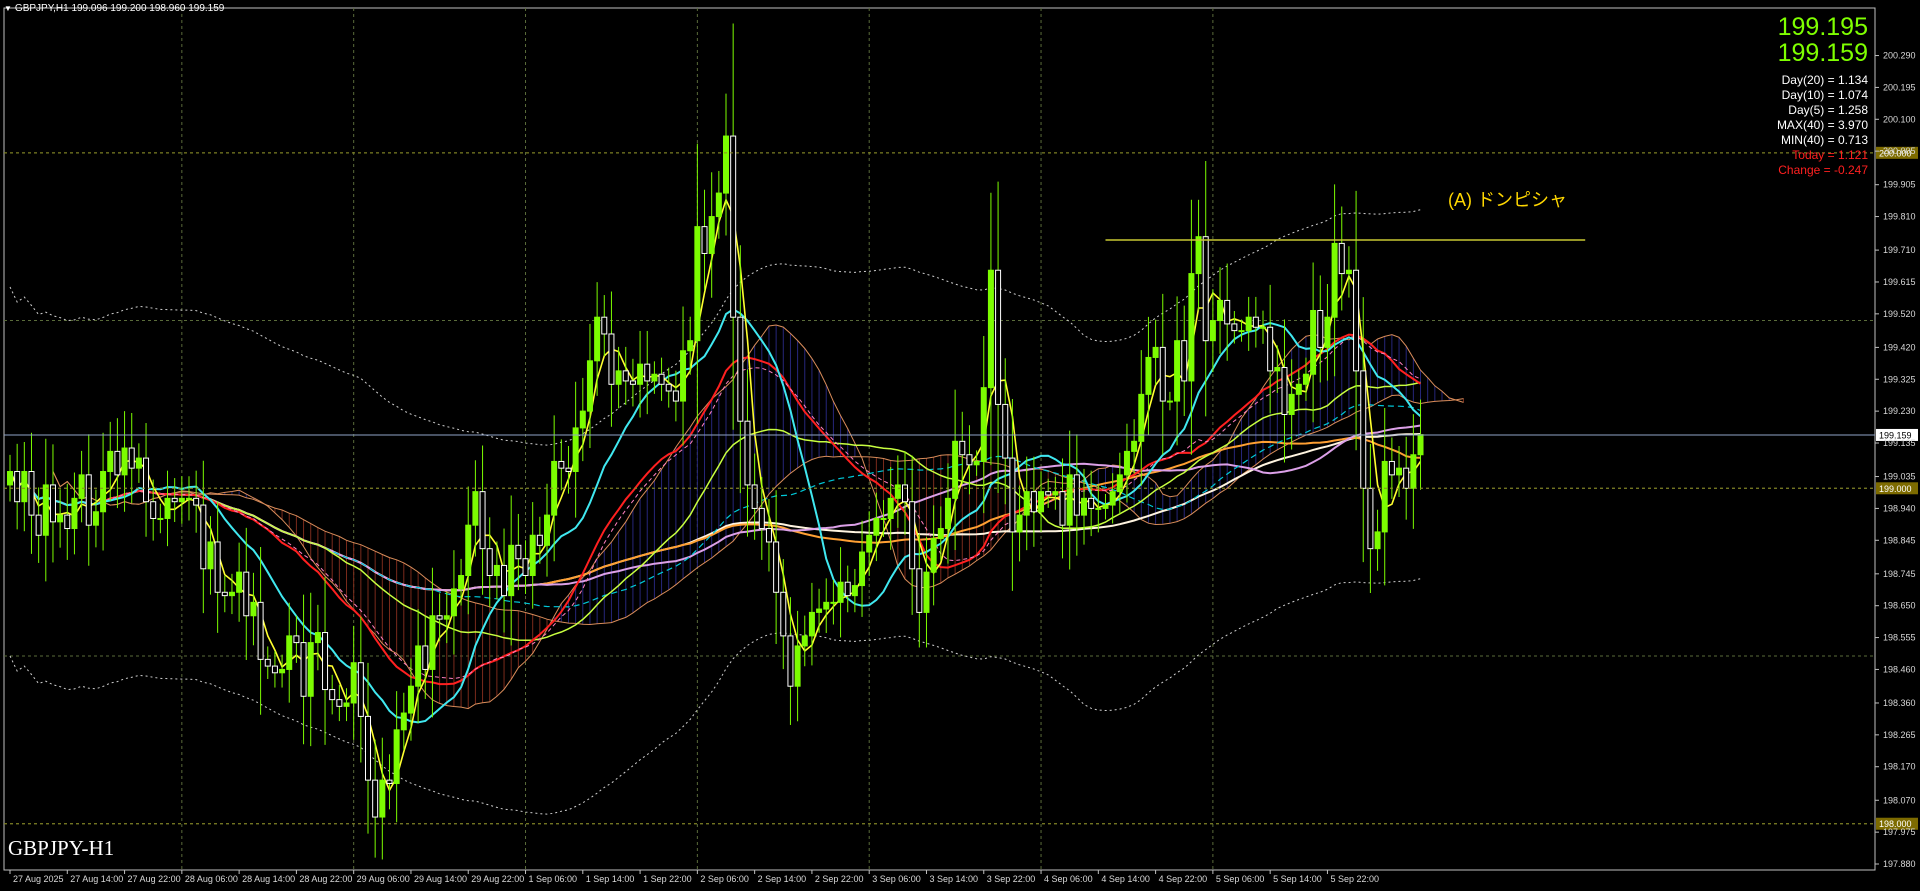  Describe the element at coordinates (553, 879) in the screenshot. I see `x-tick-label: 1 Sep 06:00` at that location.